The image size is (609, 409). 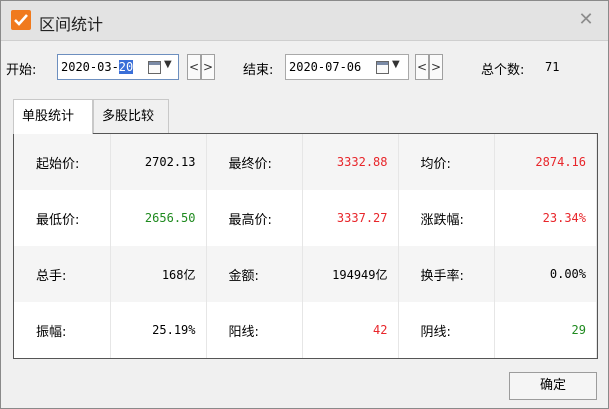 What do you see at coordinates (71, 24) in the screenshot?
I see `dialog-title: 区间统计` at bounding box center [71, 24].